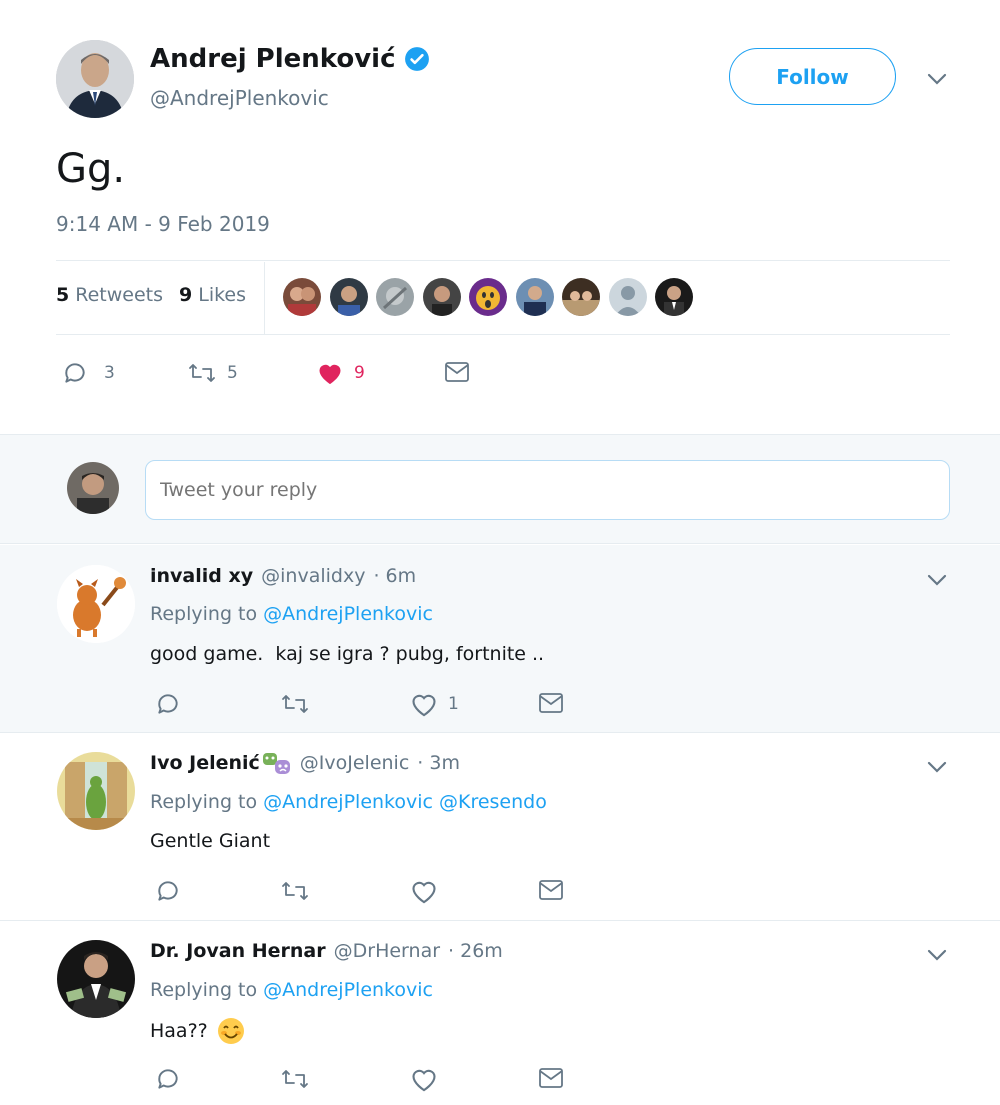 The width and height of the screenshot is (1000, 1105). I want to click on retweets-count: 5, so click(63, 295).